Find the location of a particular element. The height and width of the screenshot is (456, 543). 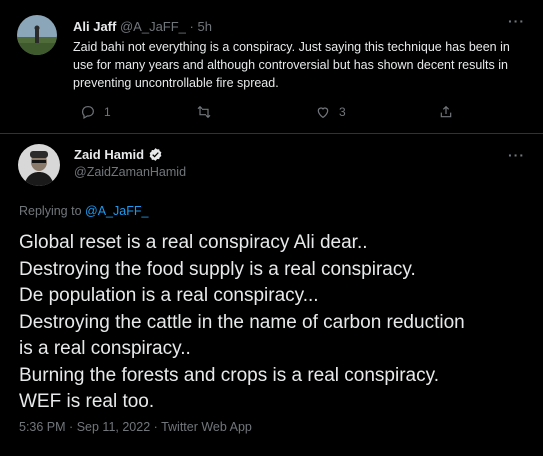

retweet-icon is located at coordinates (204, 112).